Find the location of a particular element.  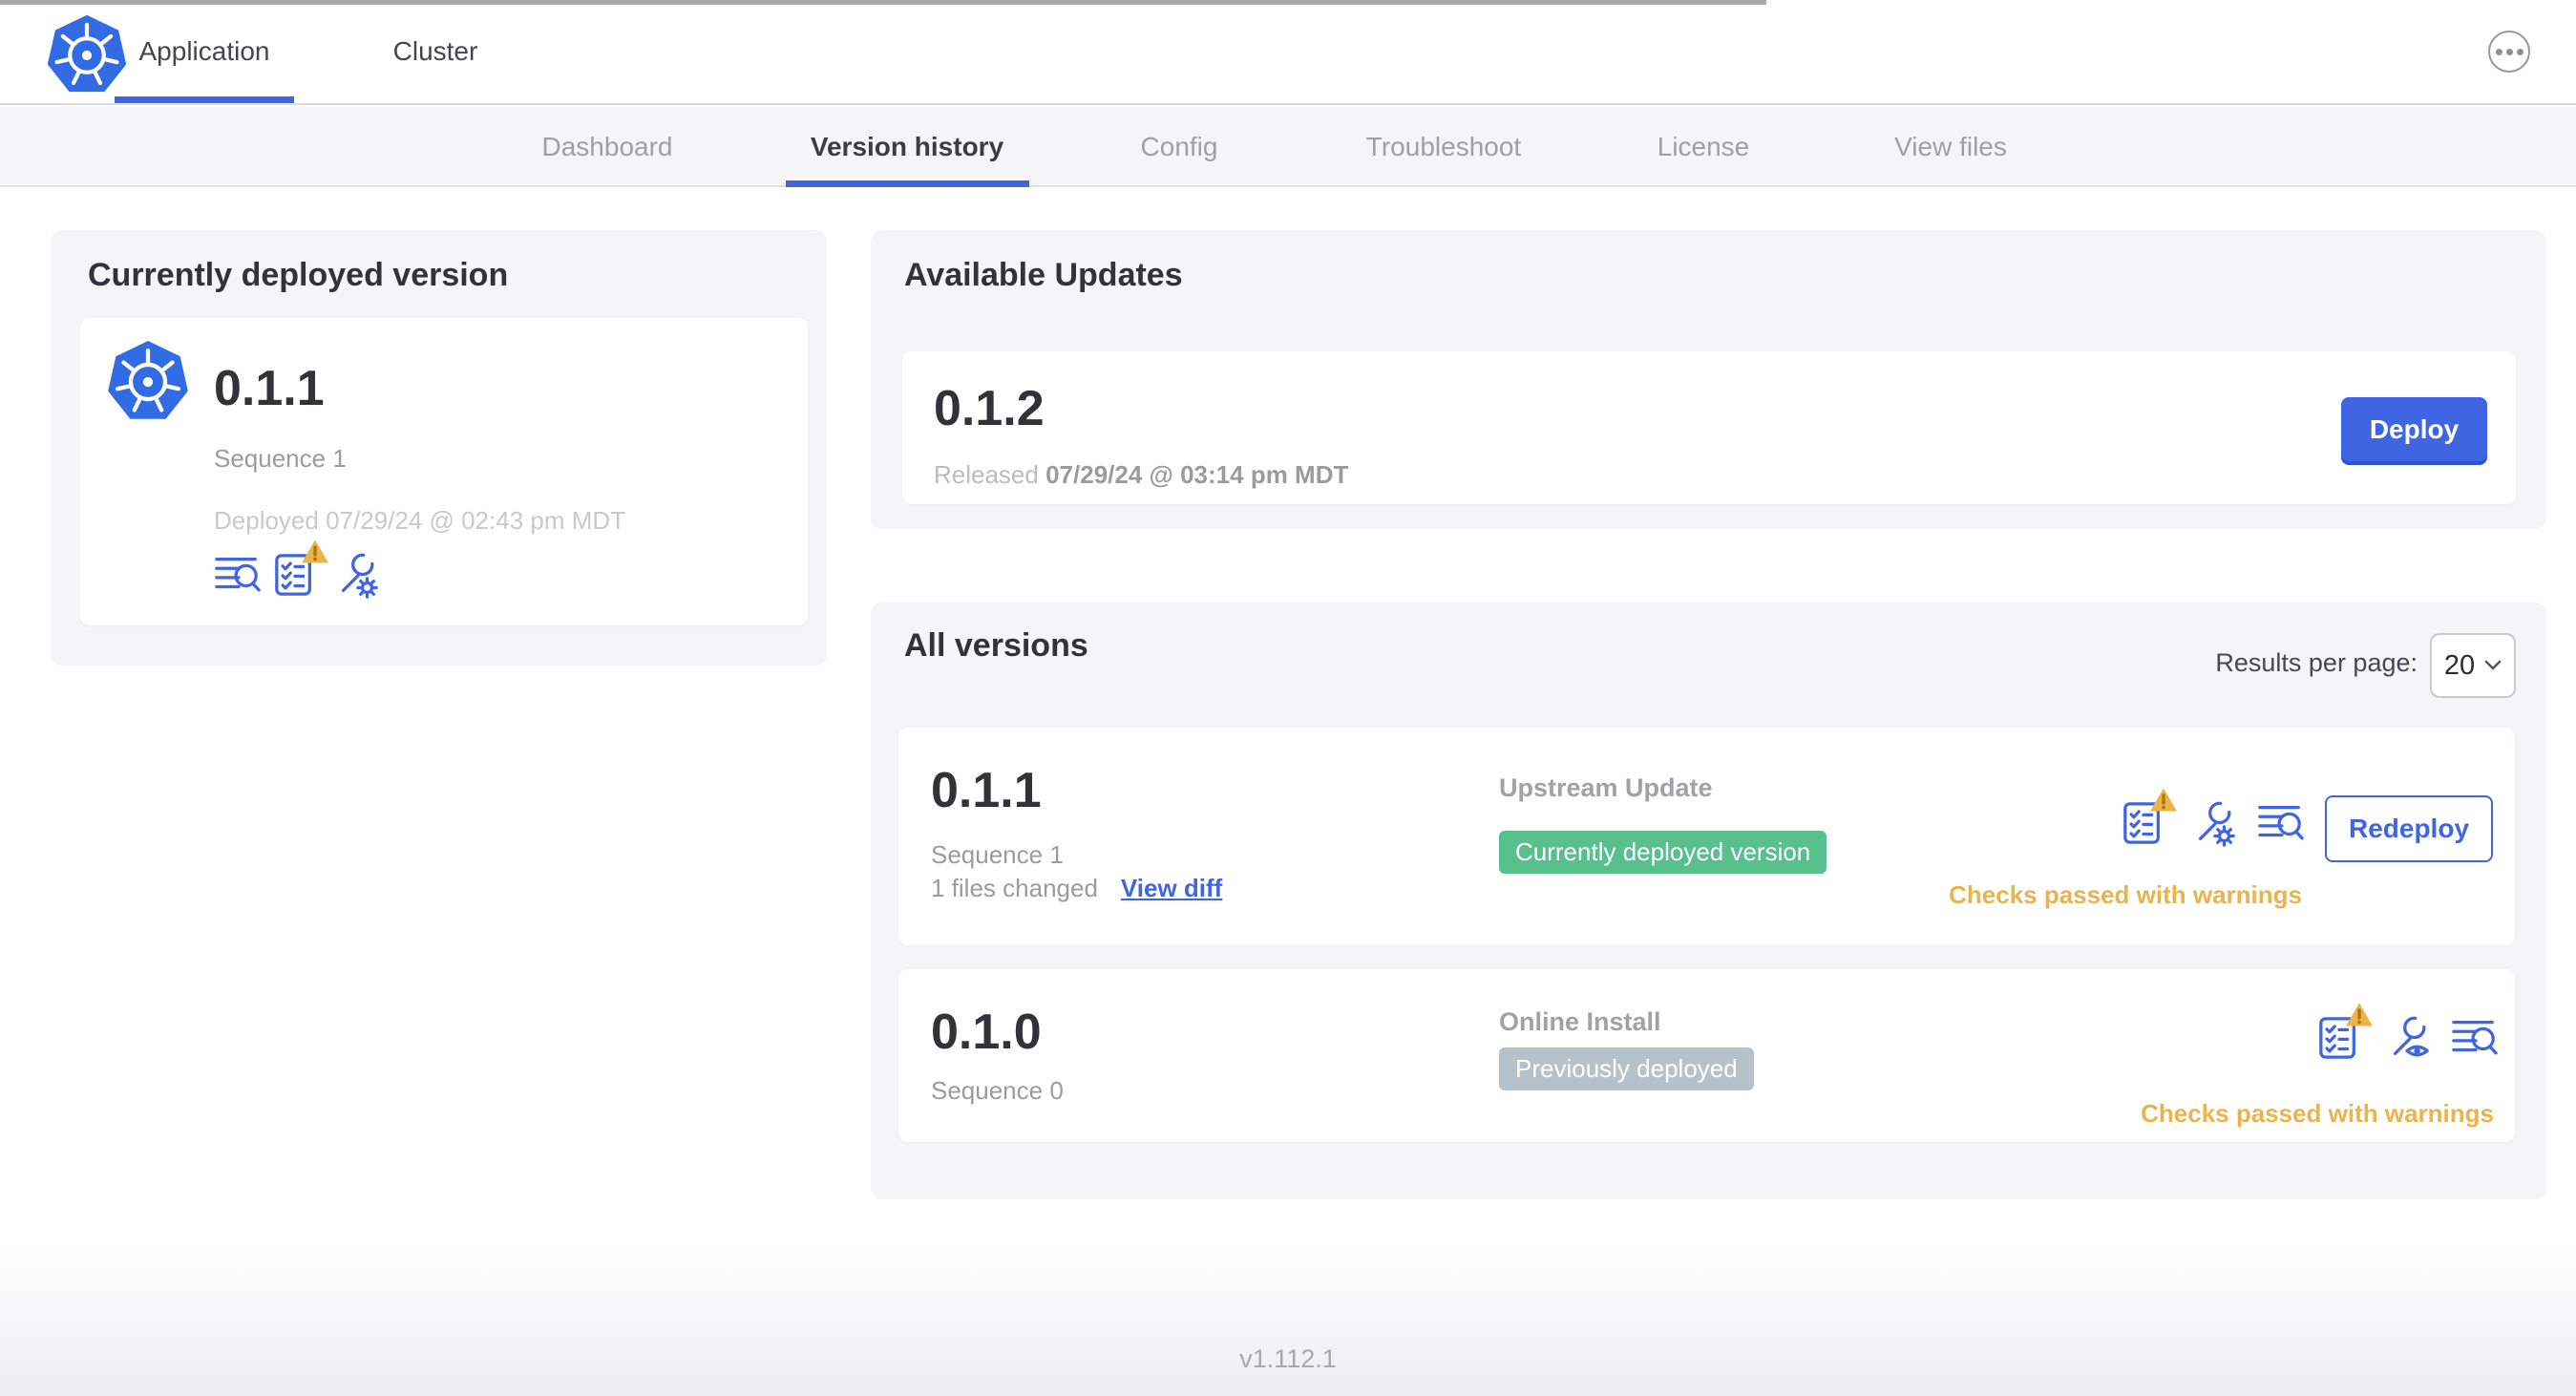

panel-title: All versions is located at coordinates (996, 645).